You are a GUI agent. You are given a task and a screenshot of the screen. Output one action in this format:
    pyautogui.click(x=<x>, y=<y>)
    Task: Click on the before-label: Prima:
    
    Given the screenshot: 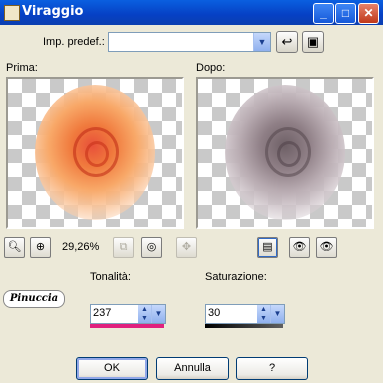 What is the action you would take?
    pyautogui.click(x=22, y=68)
    